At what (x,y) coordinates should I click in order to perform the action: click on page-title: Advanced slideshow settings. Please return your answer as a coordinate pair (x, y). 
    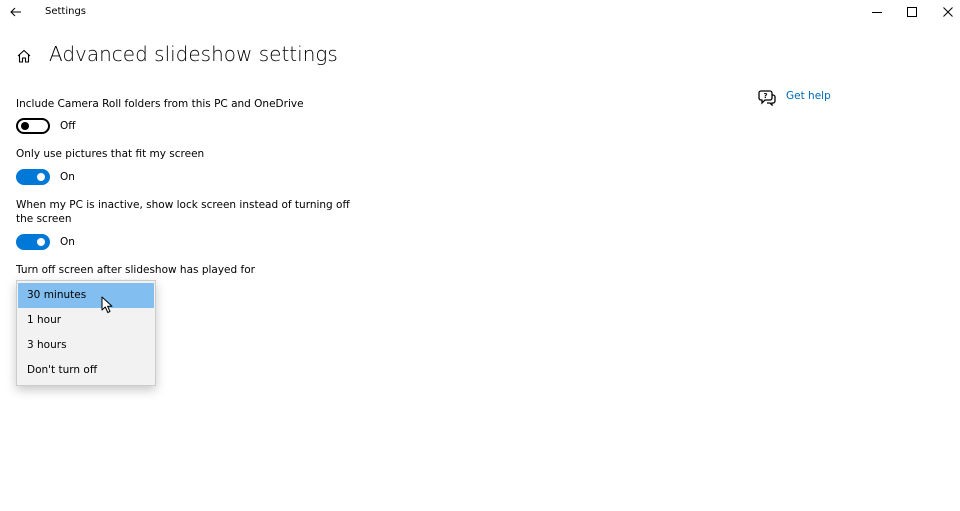
    Looking at the image, I should click on (193, 54).